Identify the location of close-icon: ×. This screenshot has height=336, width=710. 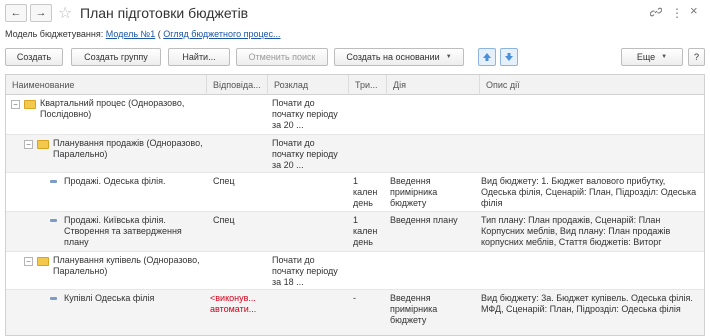
(694, 10).